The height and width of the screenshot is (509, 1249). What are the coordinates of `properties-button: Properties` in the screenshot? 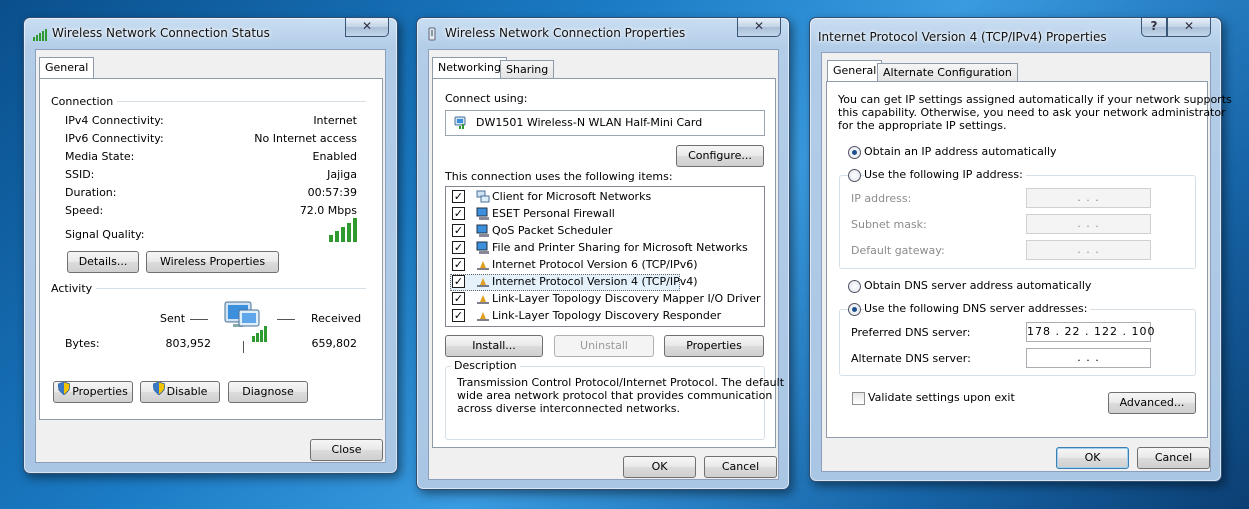 It's located at (93, 392).